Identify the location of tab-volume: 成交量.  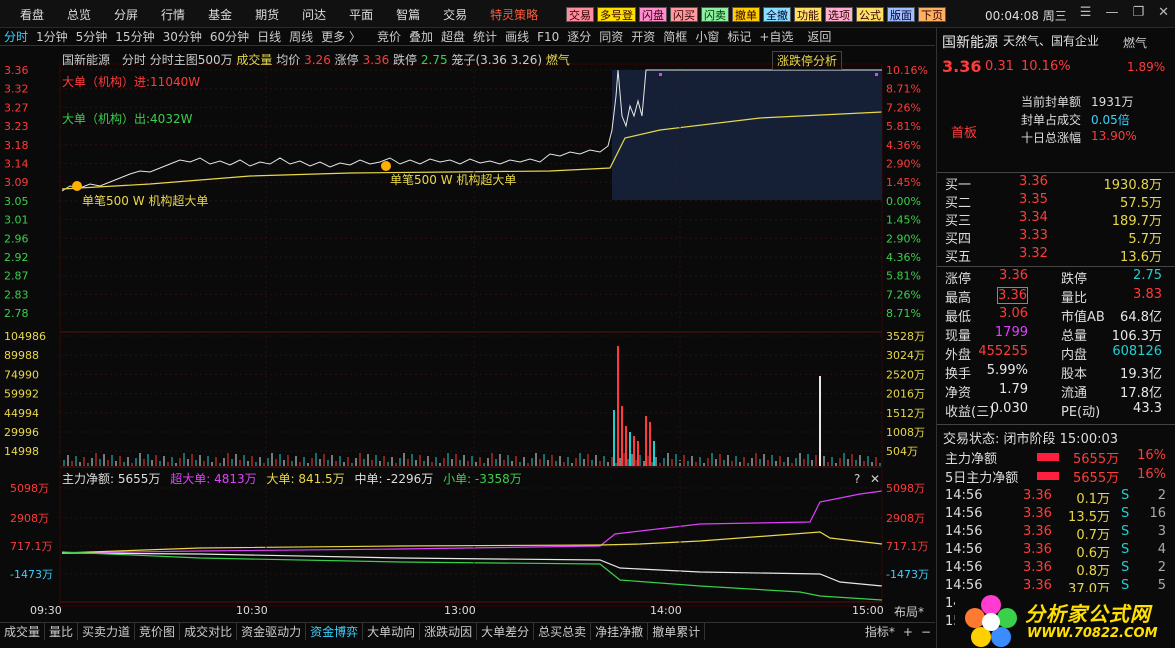
(23, 631).